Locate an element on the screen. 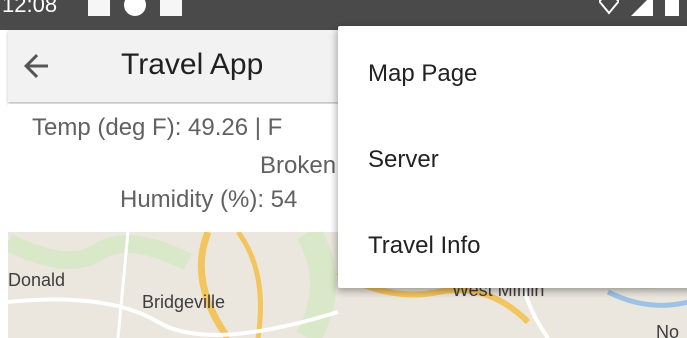 This screenshot has width=687, height=338. weather-temp: Temp (deg F): 49.26 | F is located at coordinates (157, 127).